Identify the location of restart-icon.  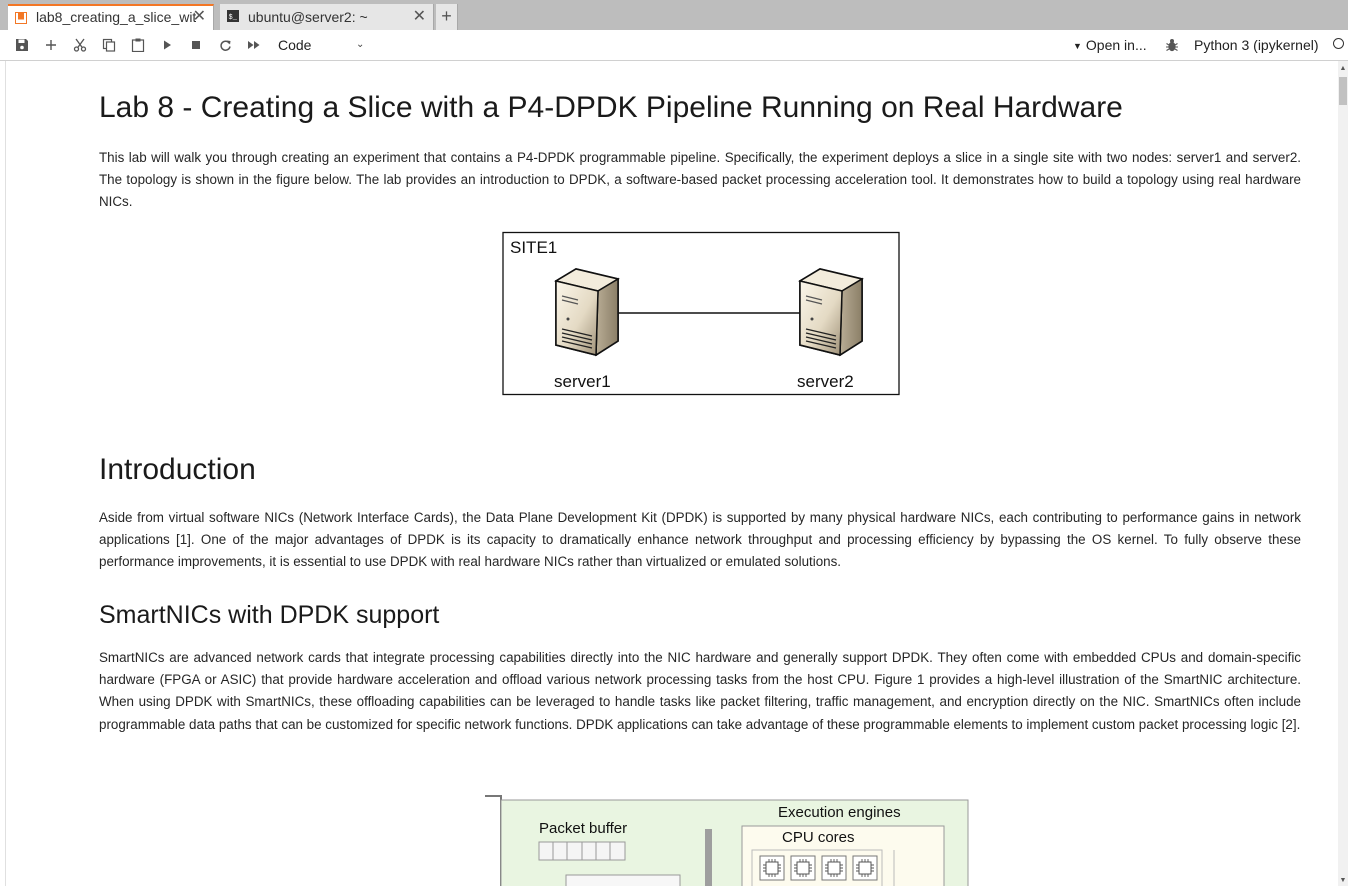
(225, 45).